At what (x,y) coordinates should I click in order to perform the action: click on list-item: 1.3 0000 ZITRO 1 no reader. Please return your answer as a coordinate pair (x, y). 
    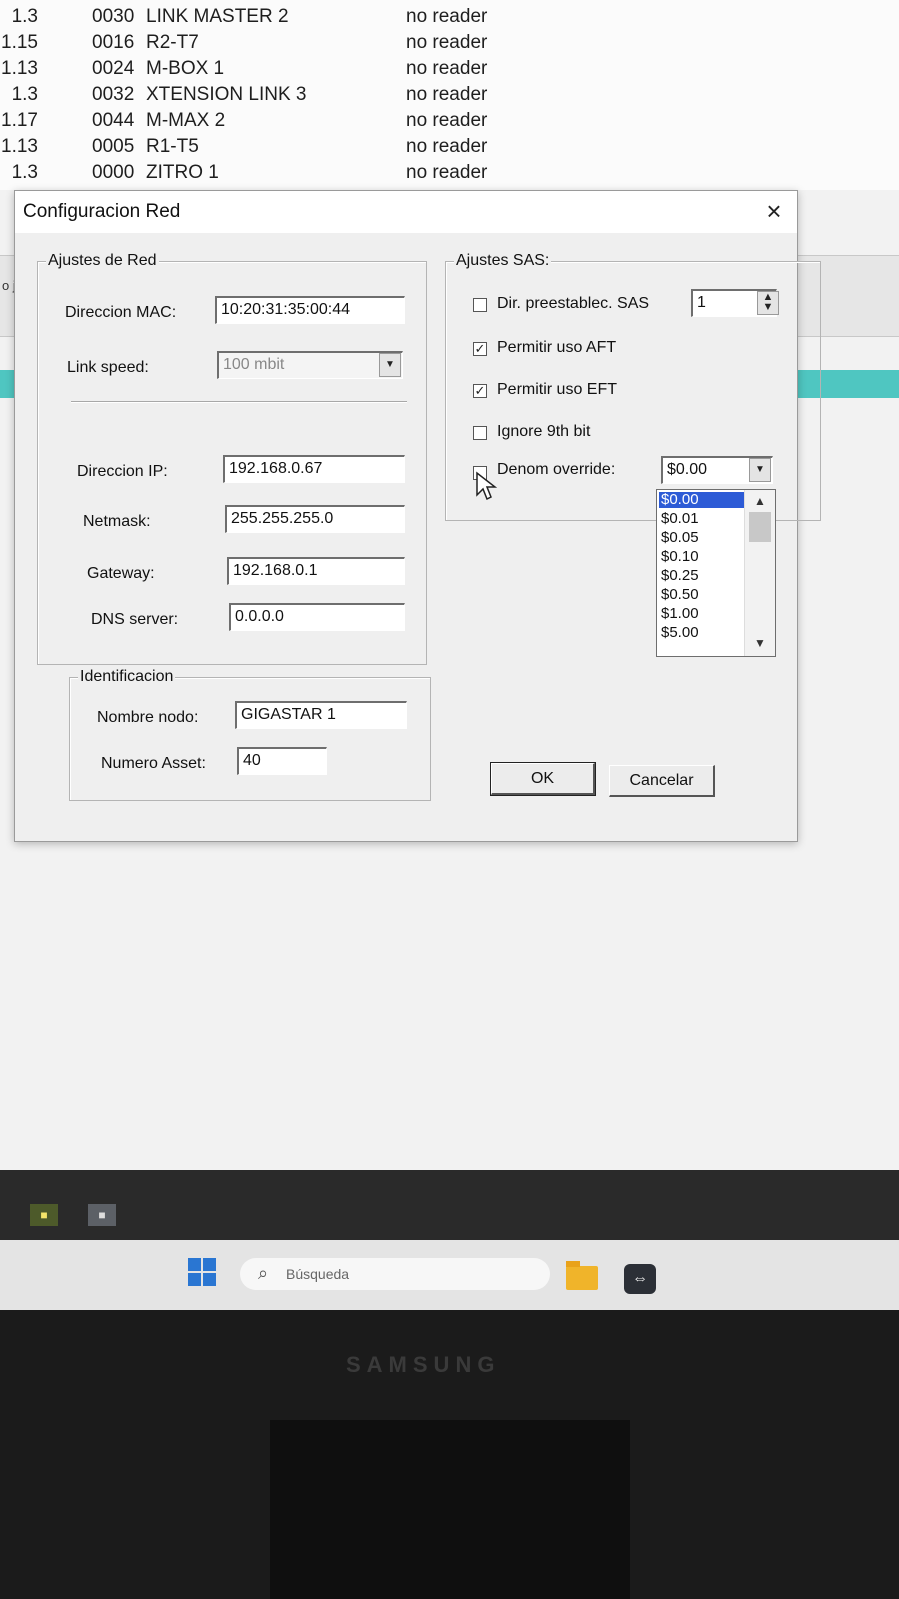
    Looking at the image, I should click on (449, 173).